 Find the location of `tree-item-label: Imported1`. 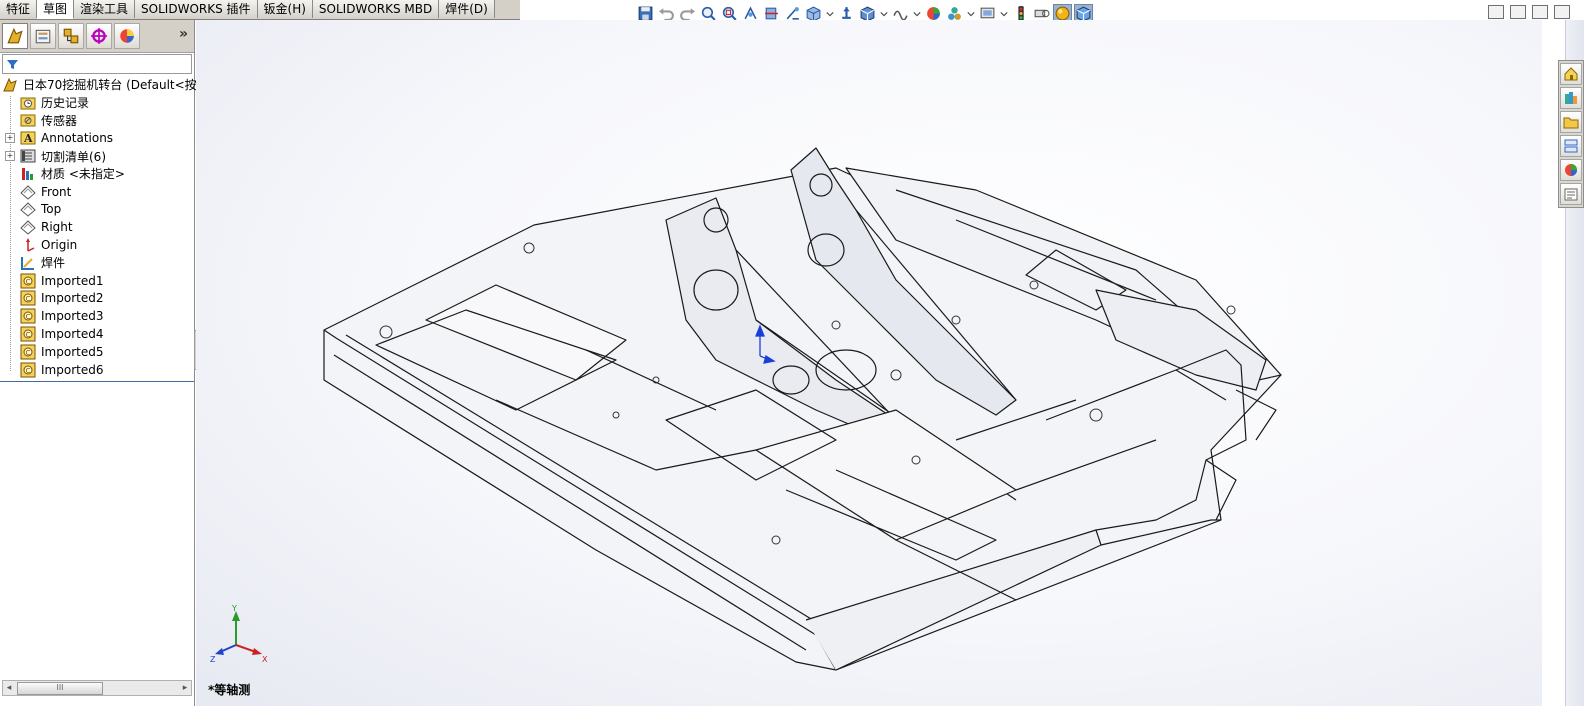

tree-item-label: Imported1 is located at coordinates (72, 280).